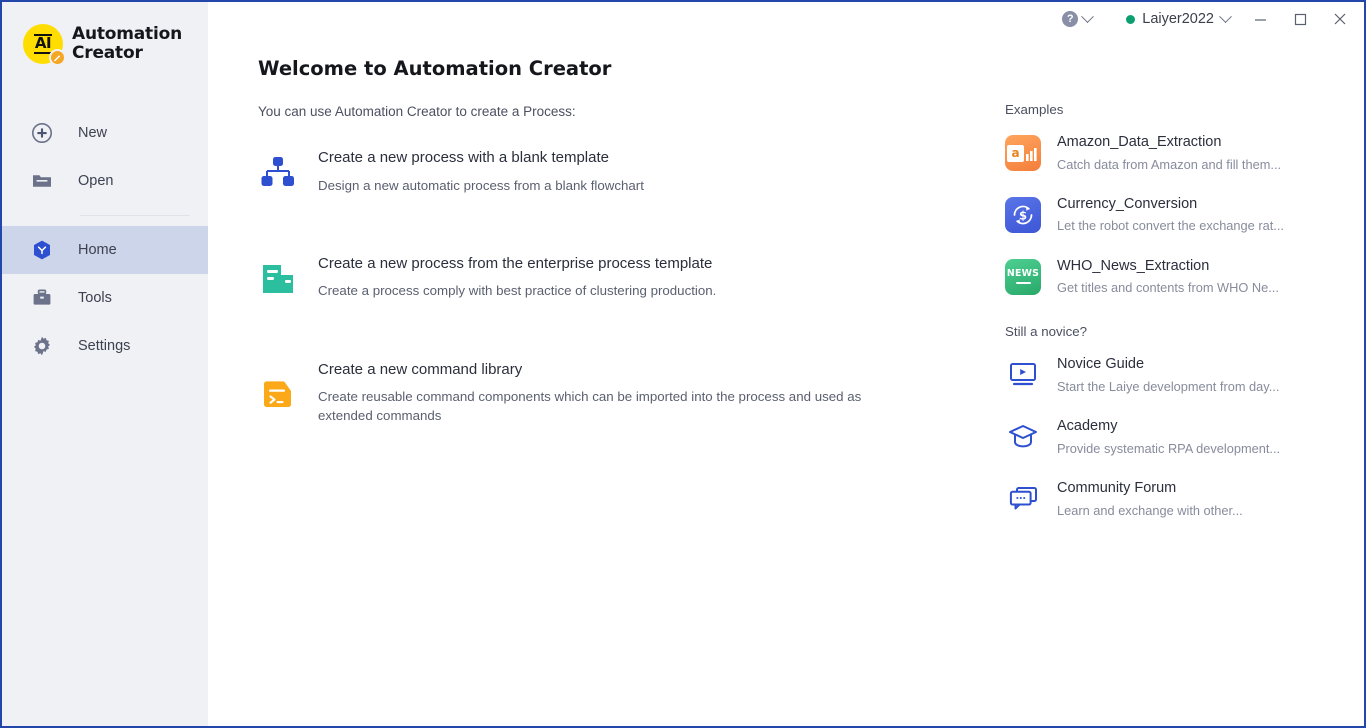 Image resolution: width=1366 pixels, height=728 pixels. What do you see at coordinates (1300, 19) in the screenshot?
I see `maximize-button` at bounding box center [1300, 19].